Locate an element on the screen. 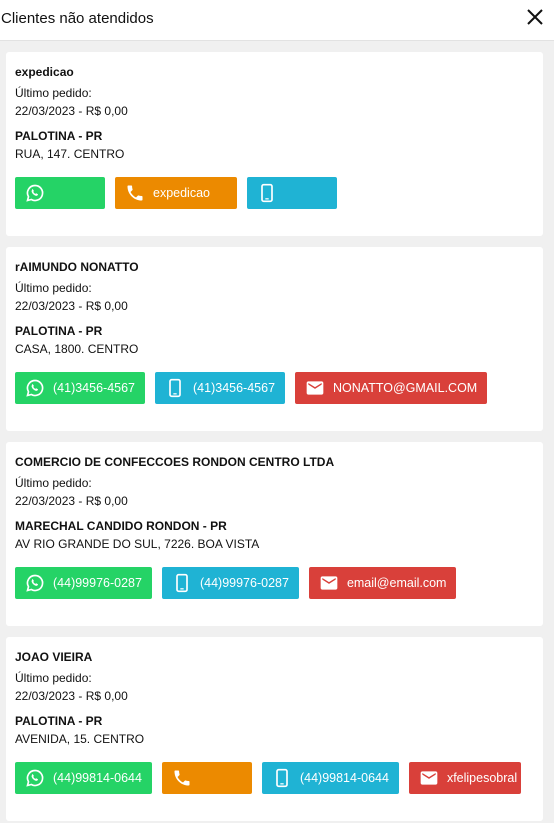 The width and height of the screenshot is (554, 823). client-address: AVENIDA, 15. CENTRO is located at coordinates (80, 739).